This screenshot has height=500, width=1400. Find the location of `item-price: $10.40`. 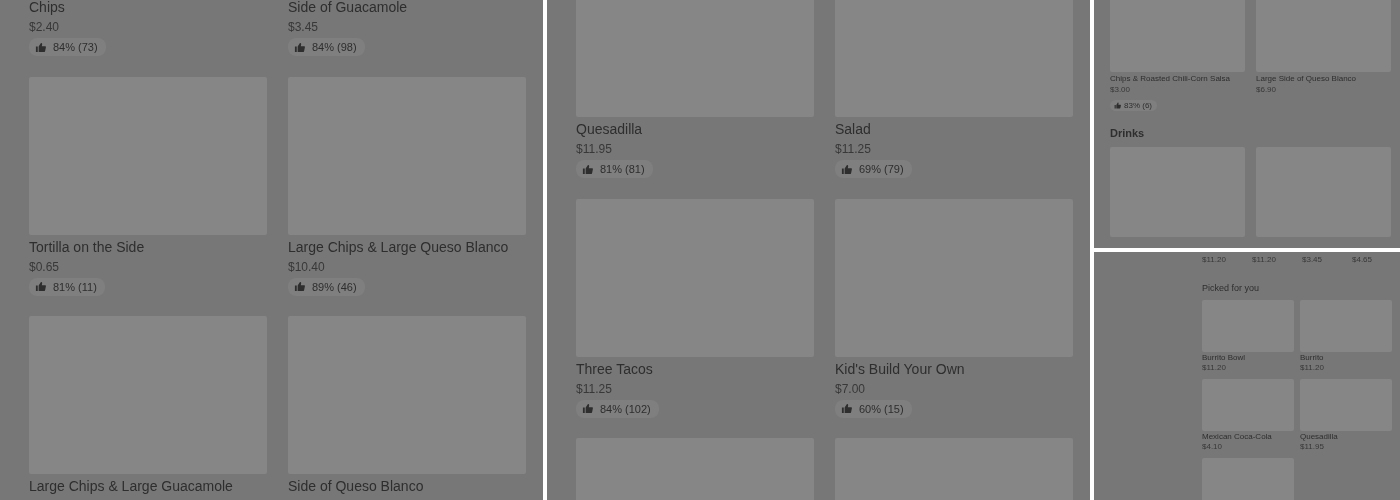

item-price: $10.40 is located at coordinates (307, 266).